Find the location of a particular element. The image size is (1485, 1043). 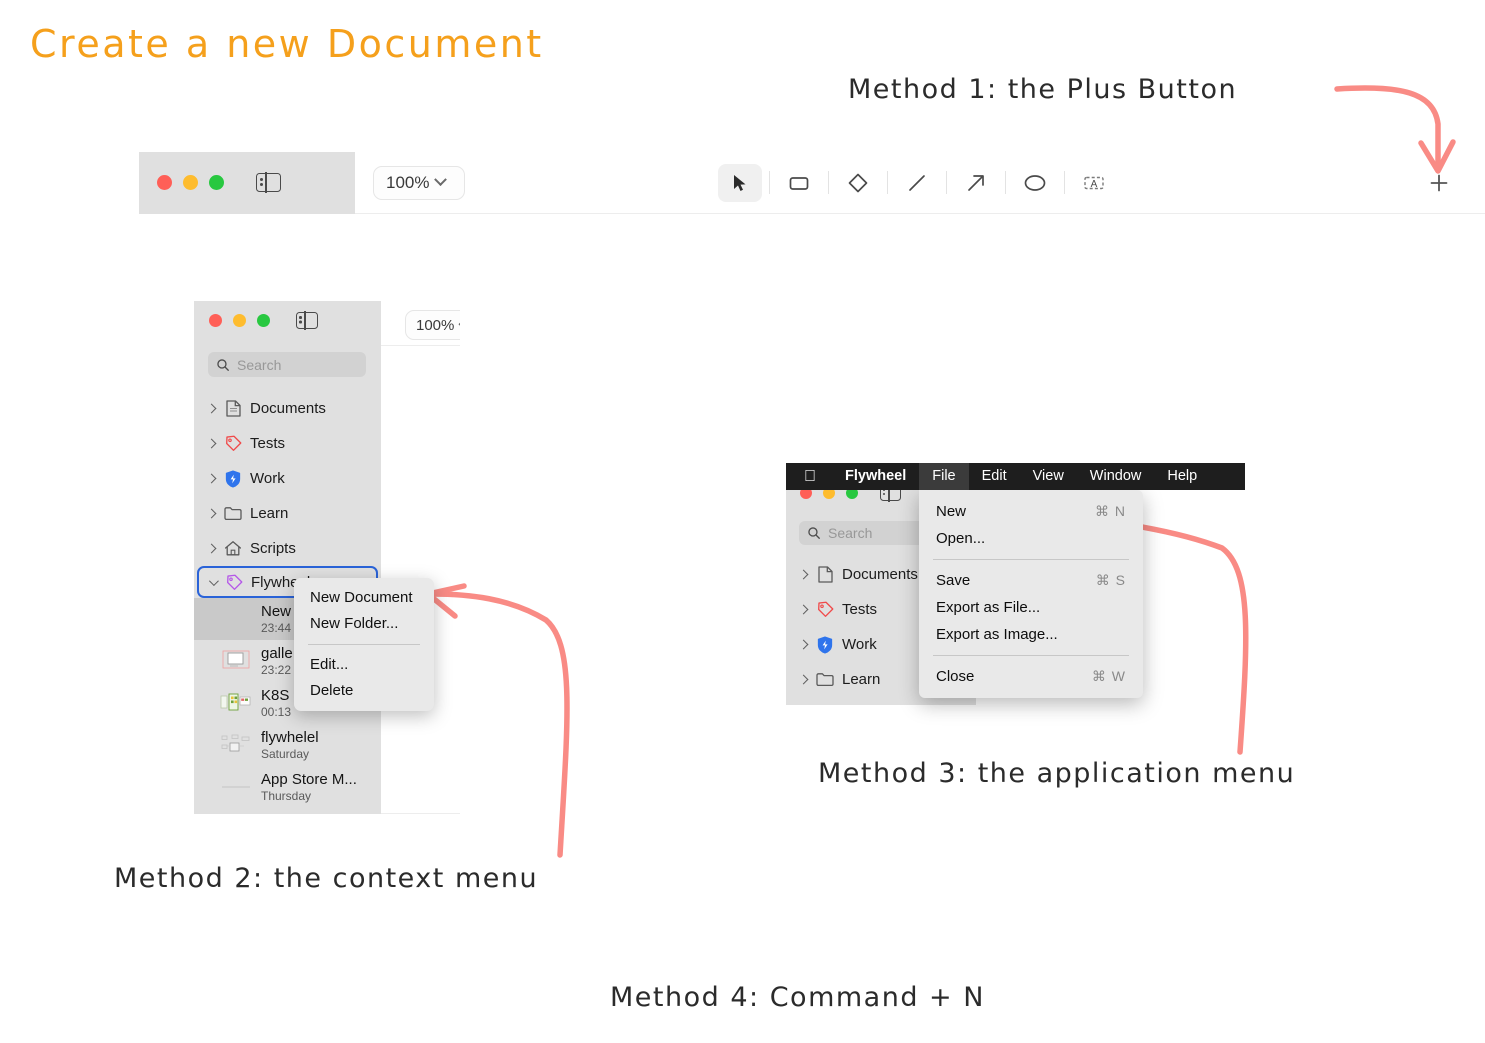

line-tool is located at coordinates (917, 183).